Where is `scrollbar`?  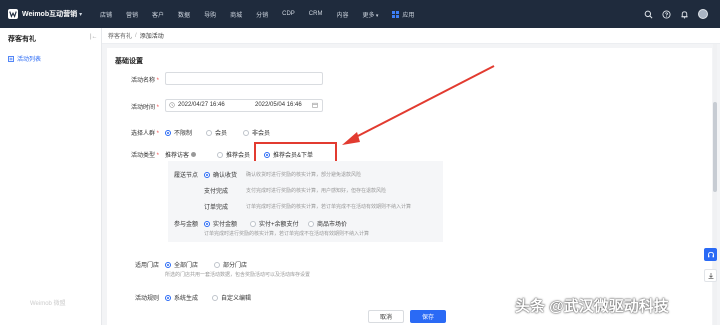 scrollbar is located at coordinates (715, 184).